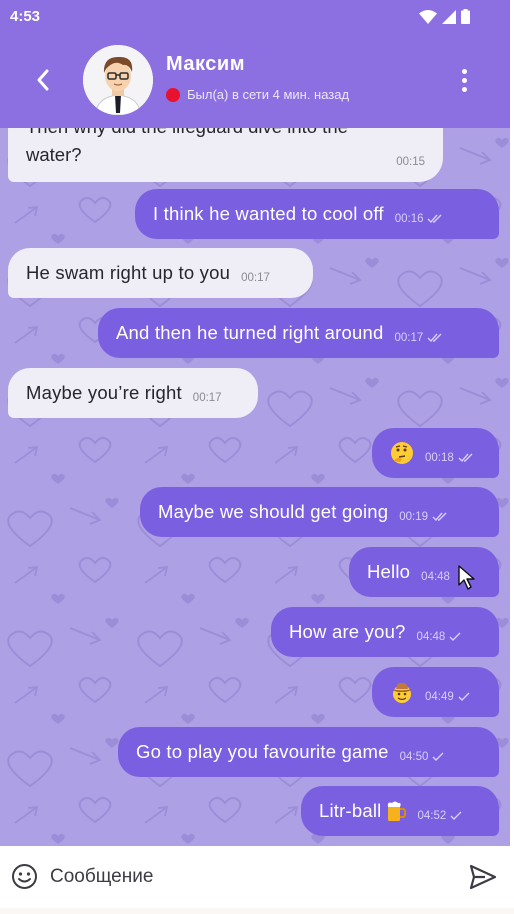  I want to click on avatar, so click(118, 80).